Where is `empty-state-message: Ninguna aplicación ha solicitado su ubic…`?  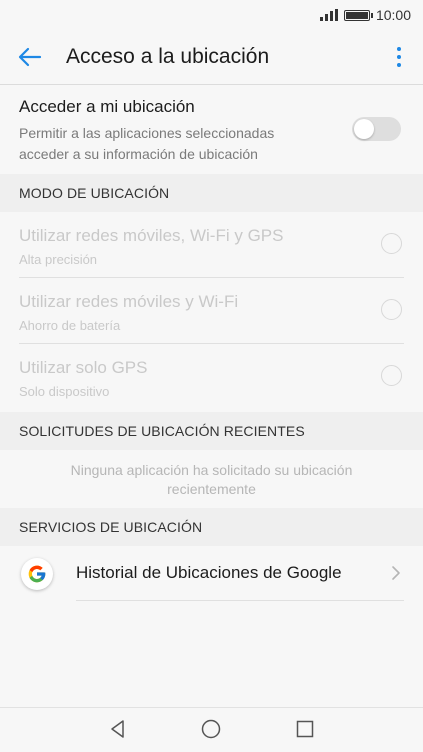
empty-state-message: Ninguna aplicación ha solicitado su ubic… is located at coordinates (211, 478).